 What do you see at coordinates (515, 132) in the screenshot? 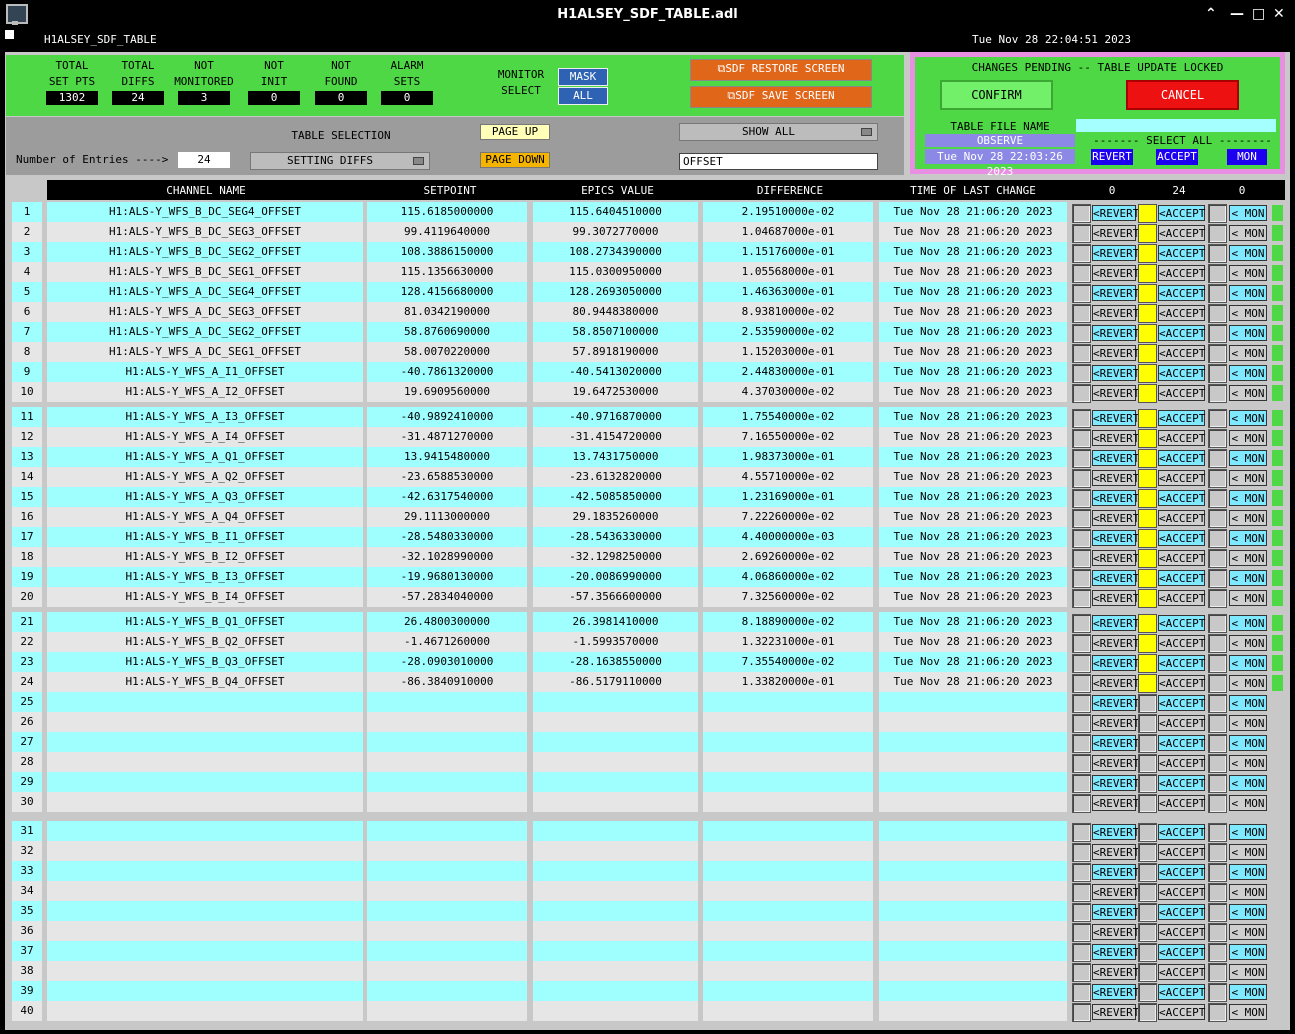
I see `page-up-button: PAGE UP` at bounding box center [515, 132].